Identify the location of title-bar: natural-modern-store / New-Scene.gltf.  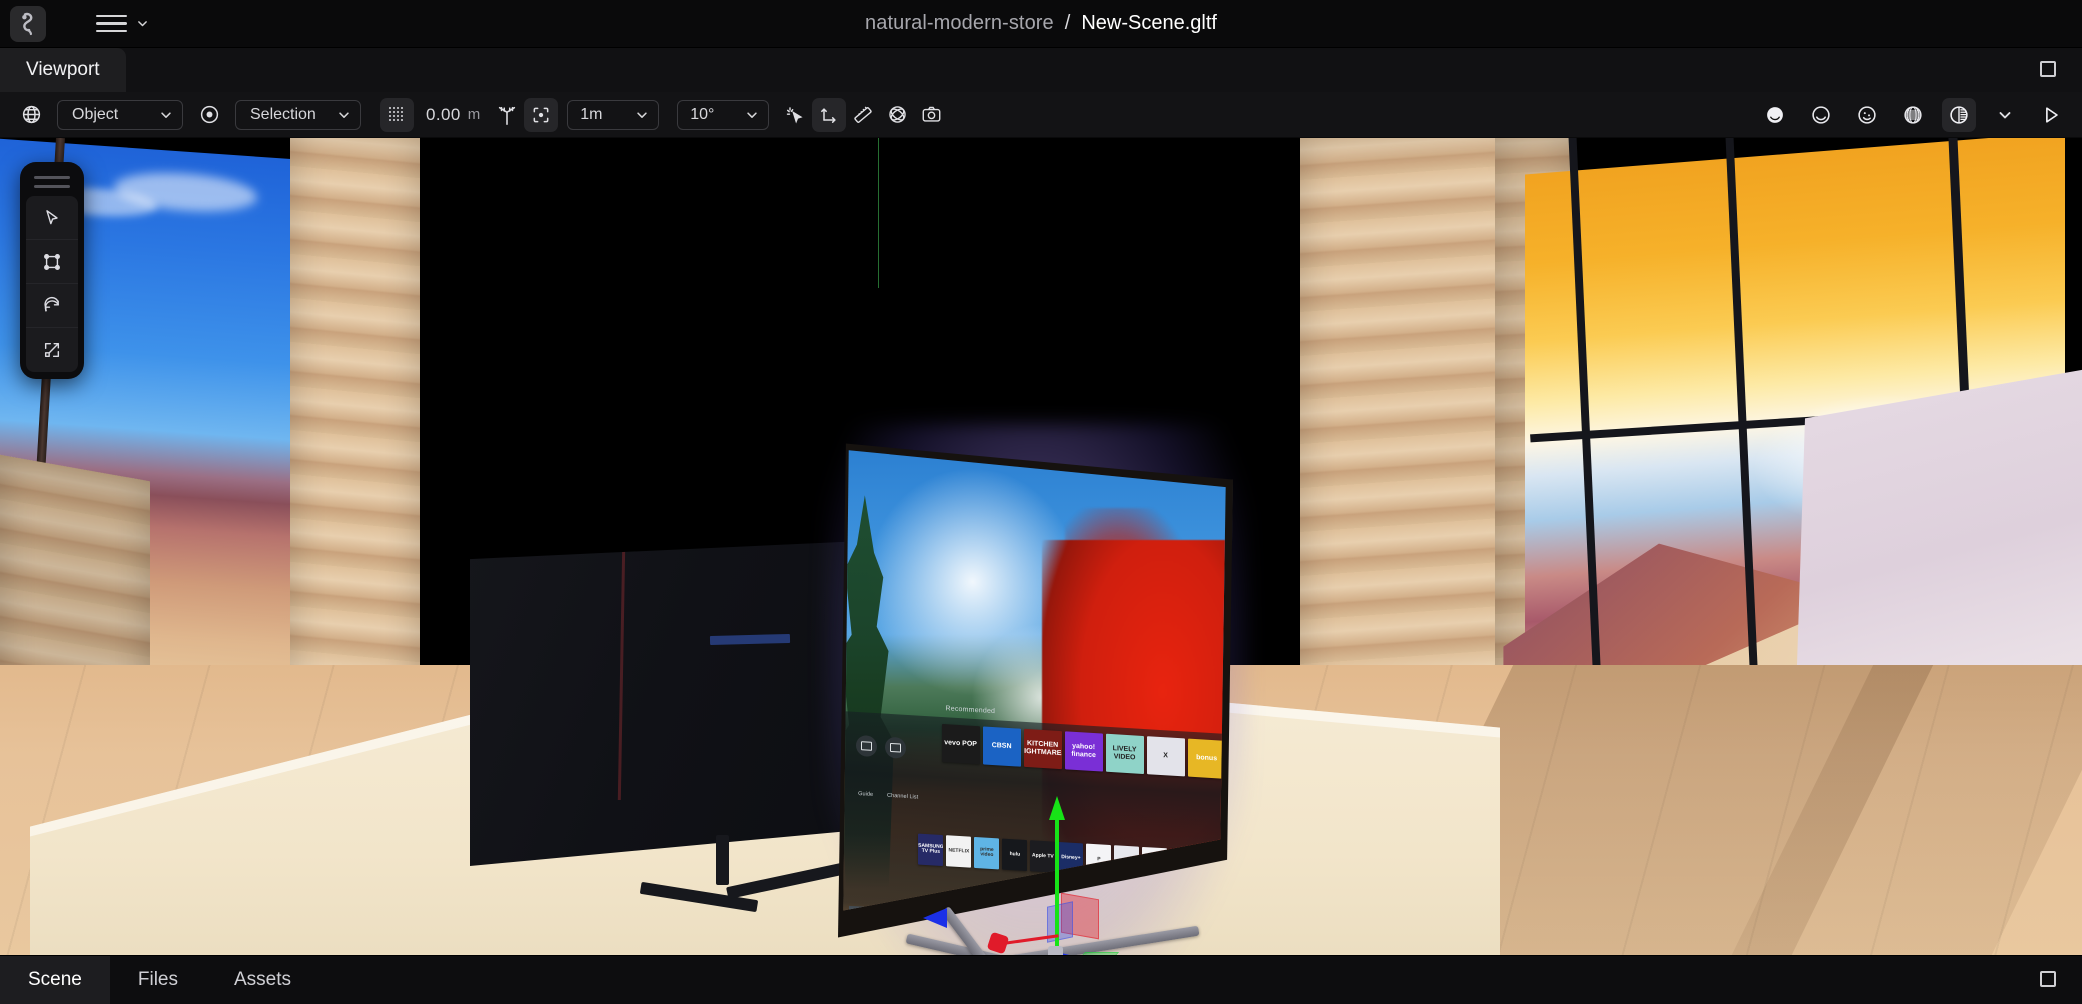
(1041, 24).